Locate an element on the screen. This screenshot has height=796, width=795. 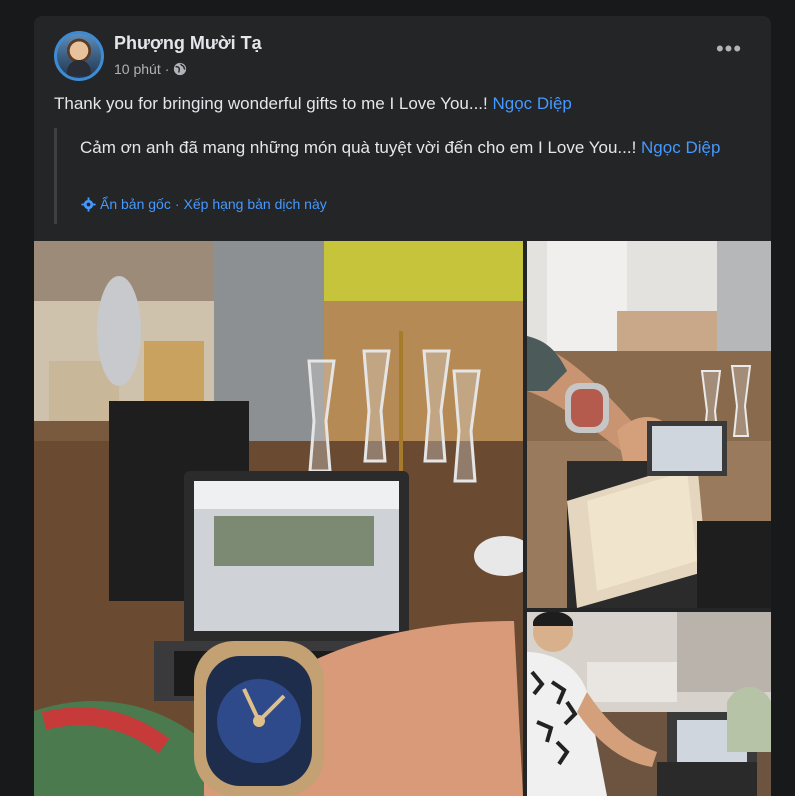
globe-icon is located at coordinates (180, 69).